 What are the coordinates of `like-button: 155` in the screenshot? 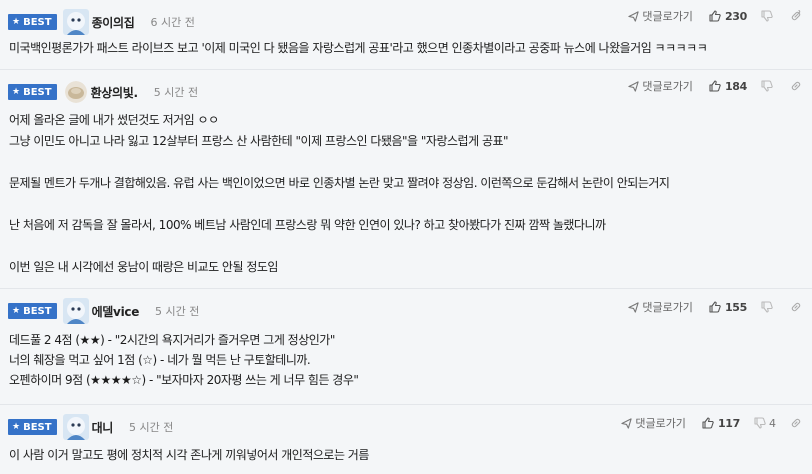 It's located at (728, 307).